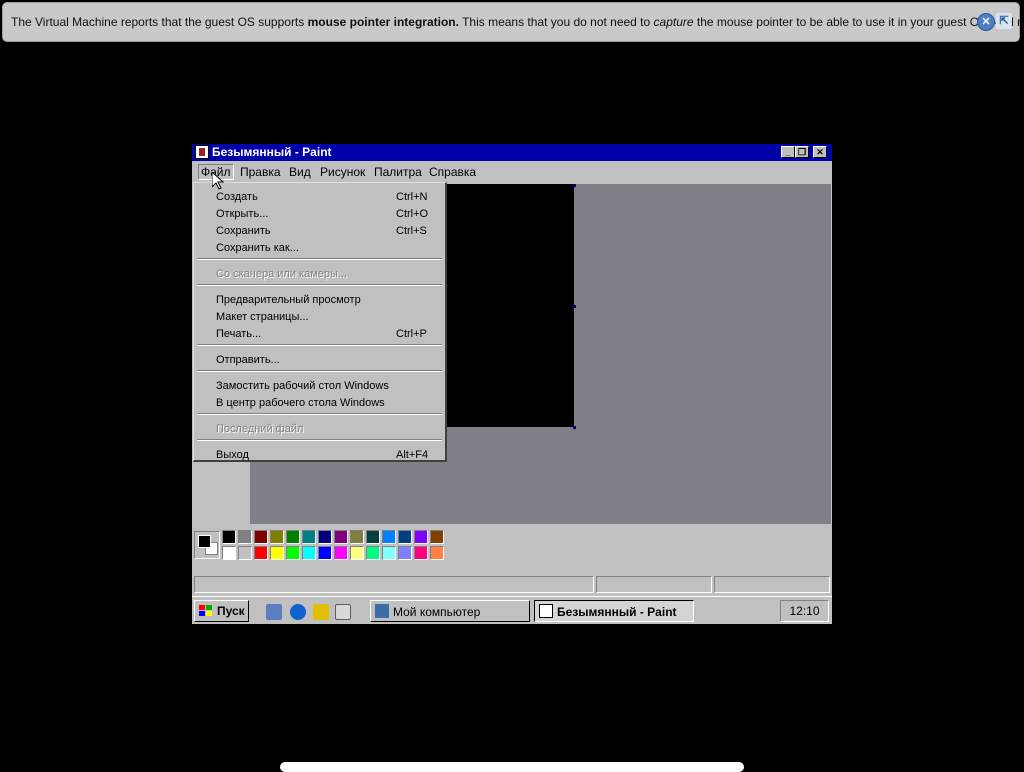  Describe the element at coordinates (321, 612) in the screenshot. I see `outlook-express-icon` at that location.